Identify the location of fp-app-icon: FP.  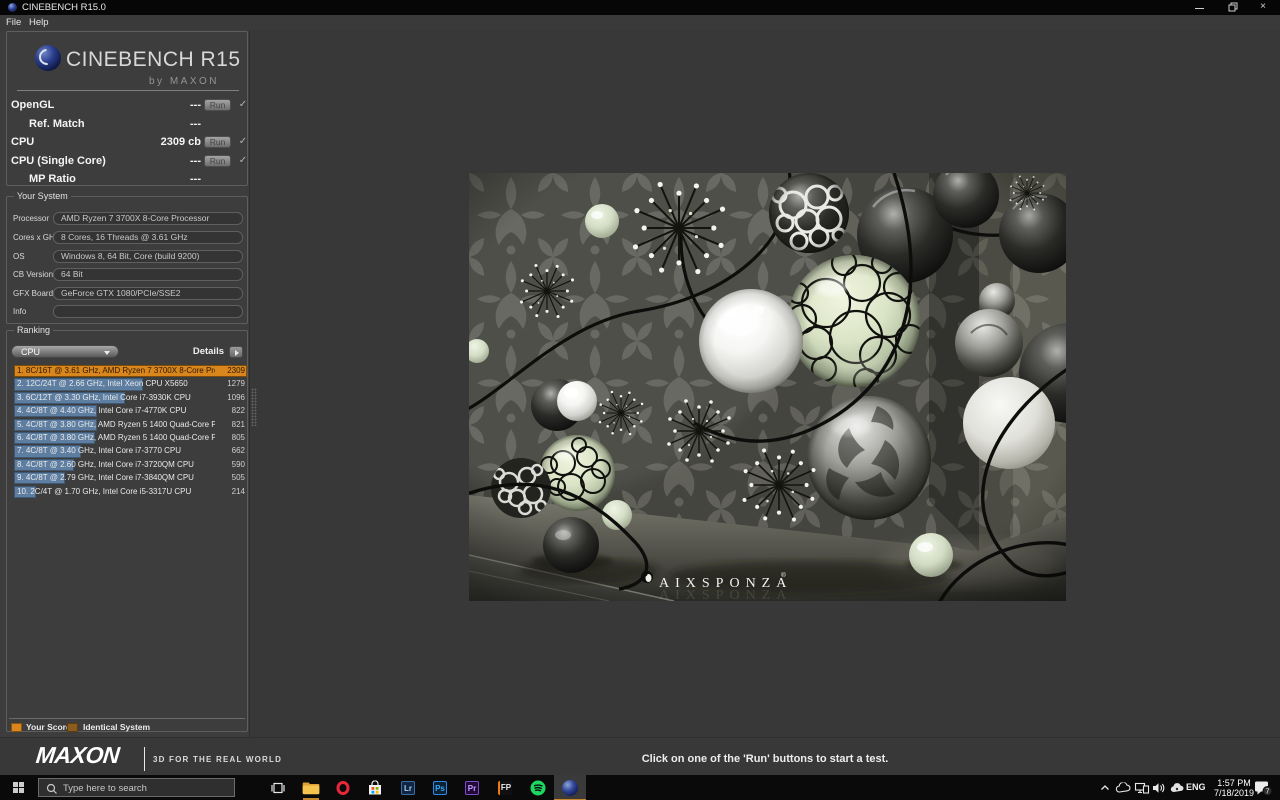
(505, 787).